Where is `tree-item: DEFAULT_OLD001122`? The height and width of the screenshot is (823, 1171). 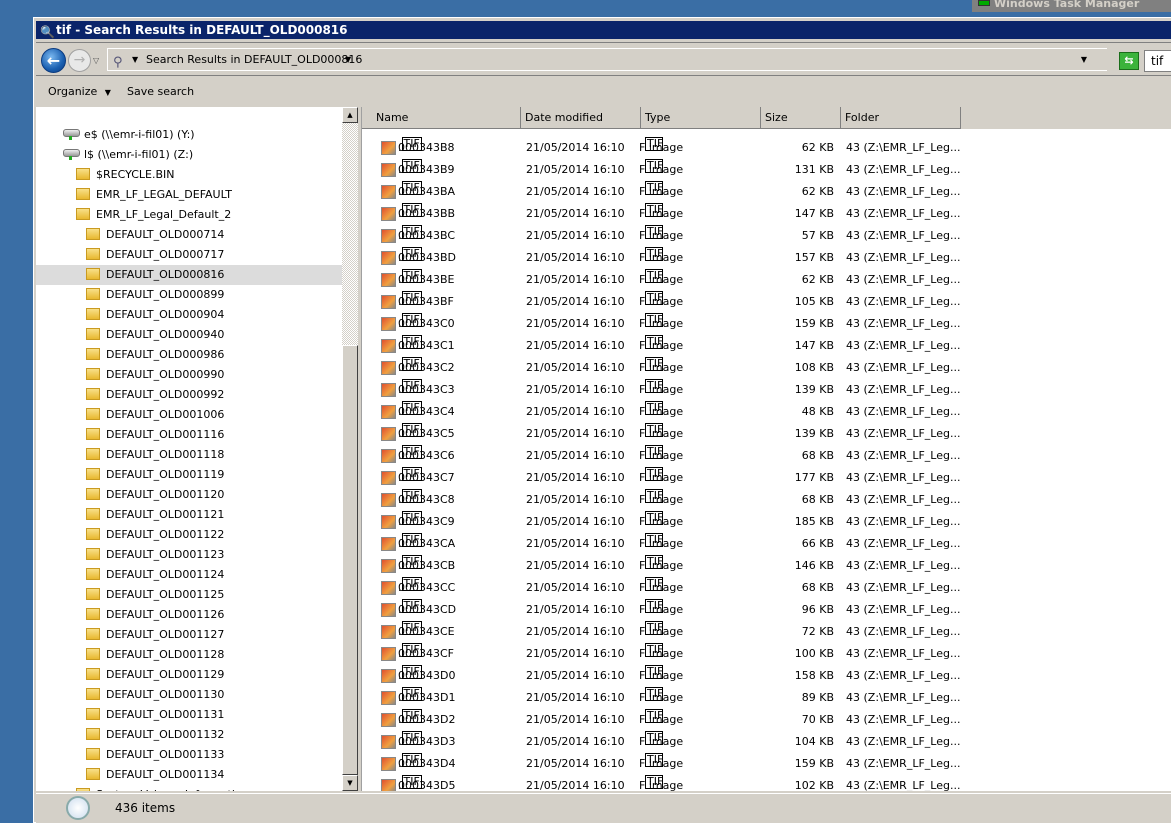 tree-item: DEFAULT_OLD001122 is located at coordinates (155, 535).